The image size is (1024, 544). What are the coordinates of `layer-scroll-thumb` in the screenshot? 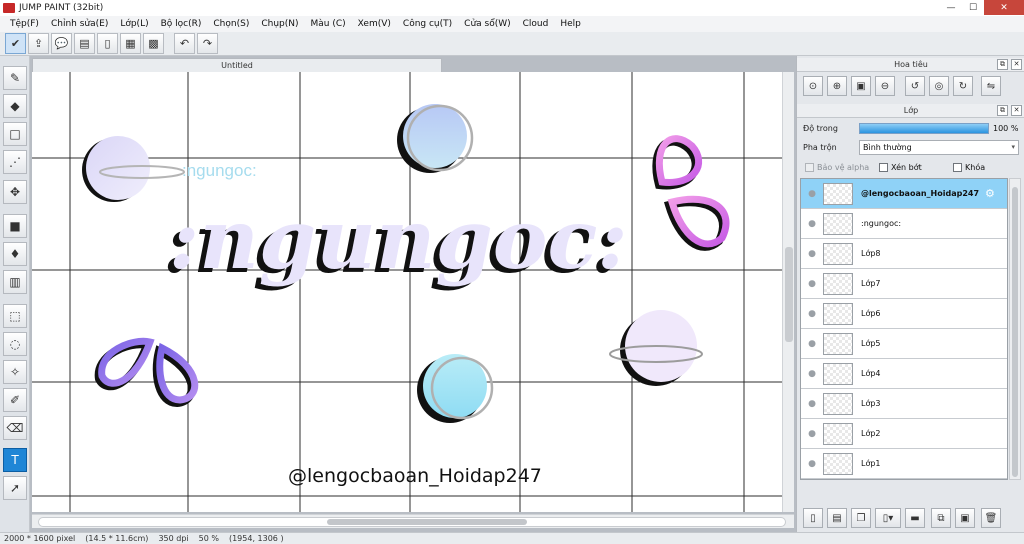 It's located at (1015, 332).